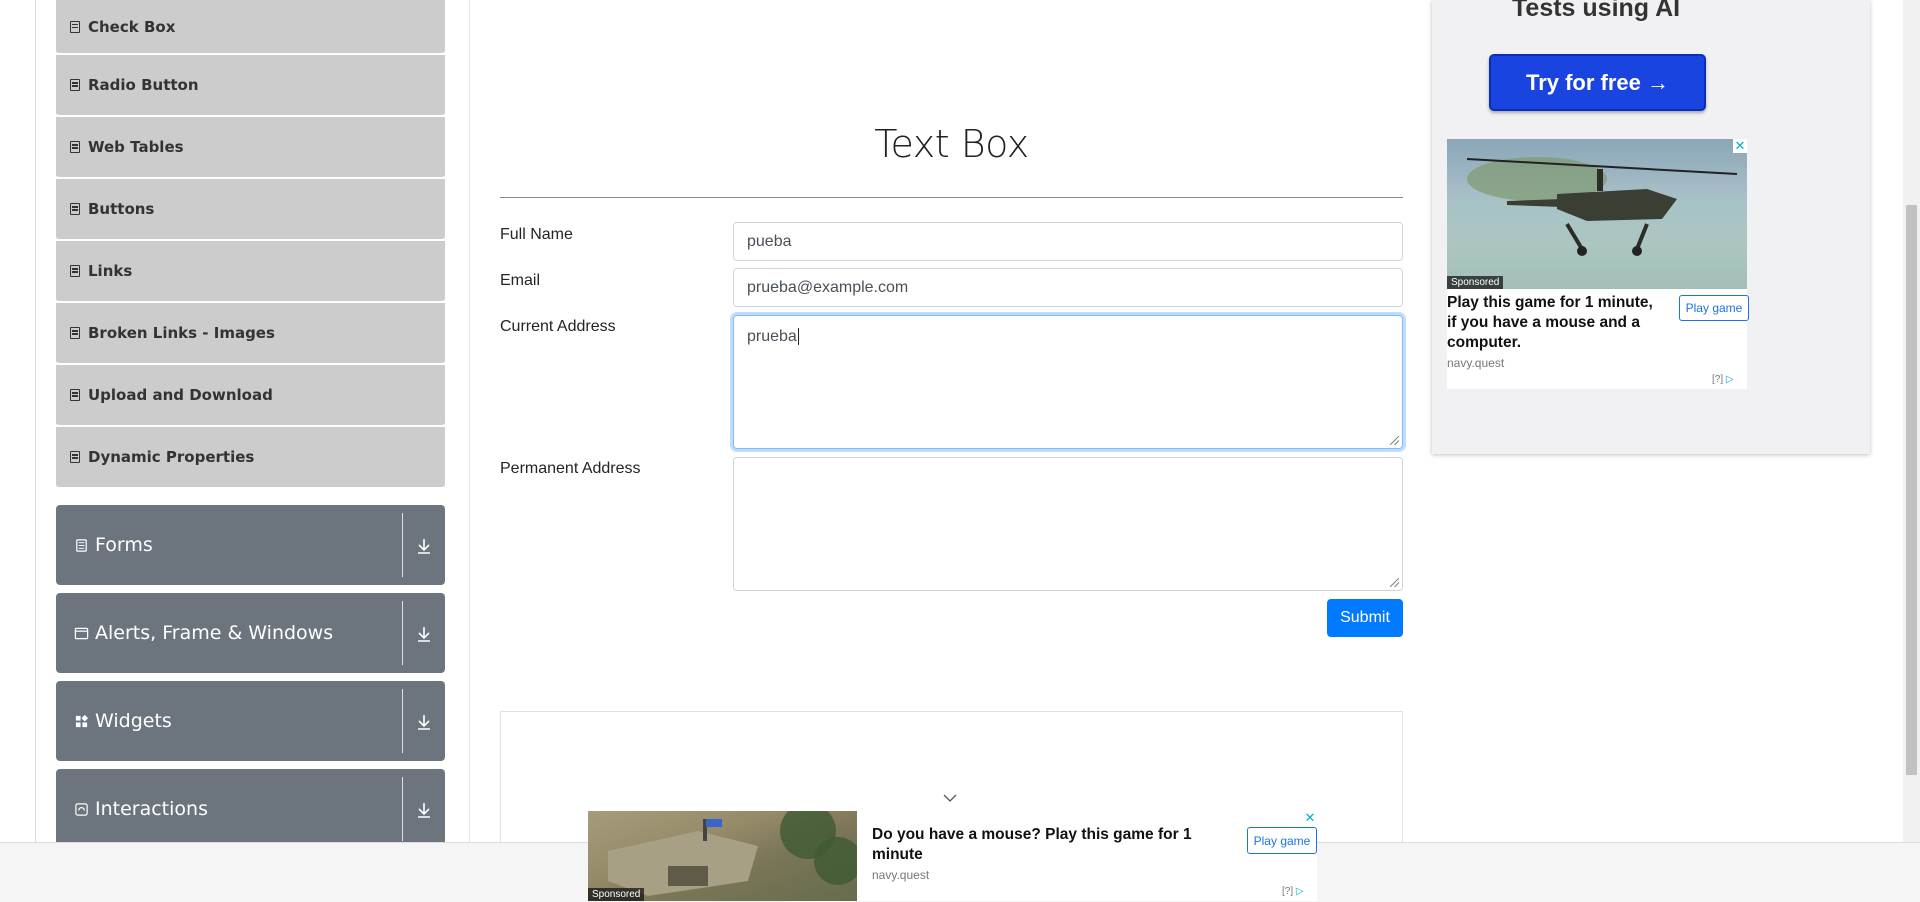 This screenshot has width=1920, height=902. What do you see at coordinates (110, 271) in the screenshot?
I see `sidebar-item-label: Links` at bounding box center [110, 271].